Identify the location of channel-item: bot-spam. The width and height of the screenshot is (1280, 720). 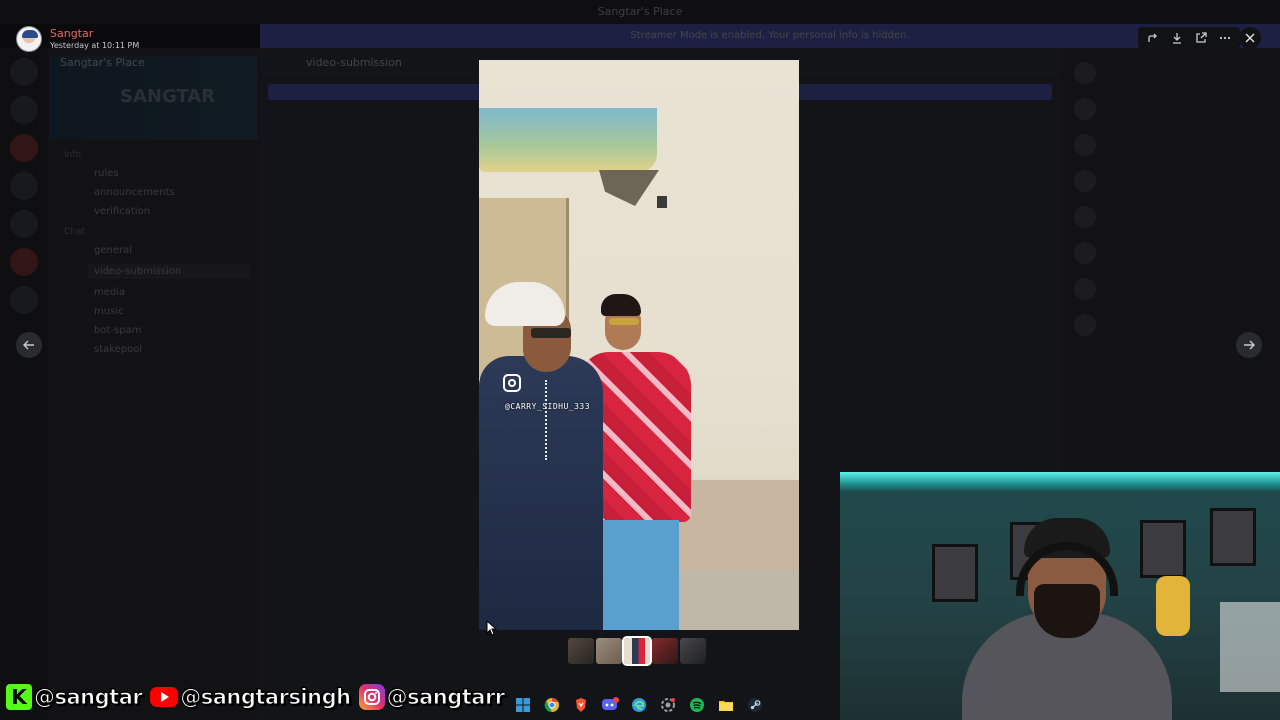
(118, 330).